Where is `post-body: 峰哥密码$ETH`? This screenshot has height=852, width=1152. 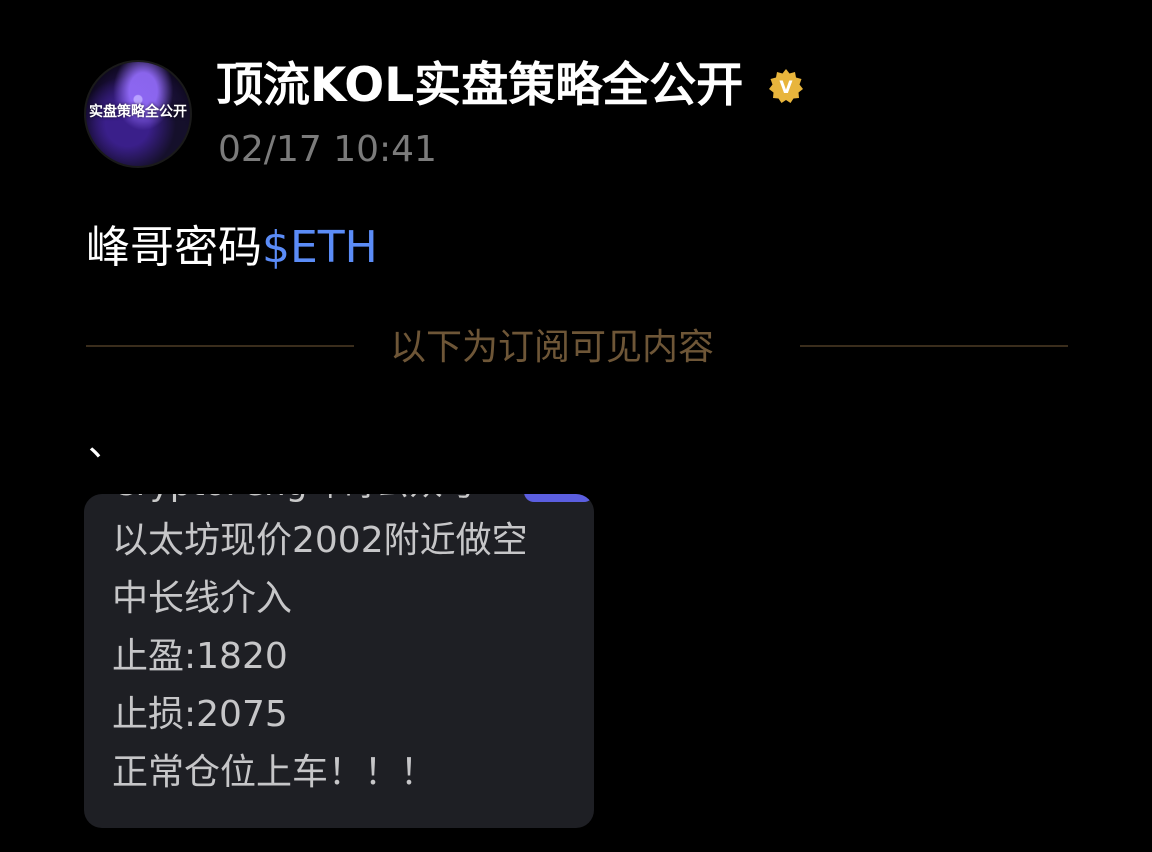 post-body: 峰哥密码$ETH is located at coordinates (232, 248).